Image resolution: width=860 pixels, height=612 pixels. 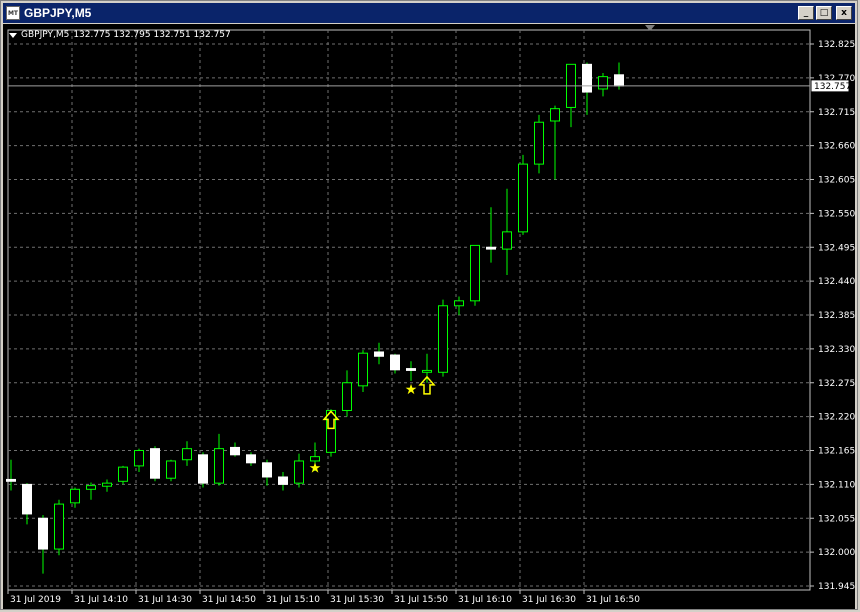 What do you see at coordinates (836, 282) in the screenshot?
I see `price-tick-label: 132.440` at bounding box center [836, 282].